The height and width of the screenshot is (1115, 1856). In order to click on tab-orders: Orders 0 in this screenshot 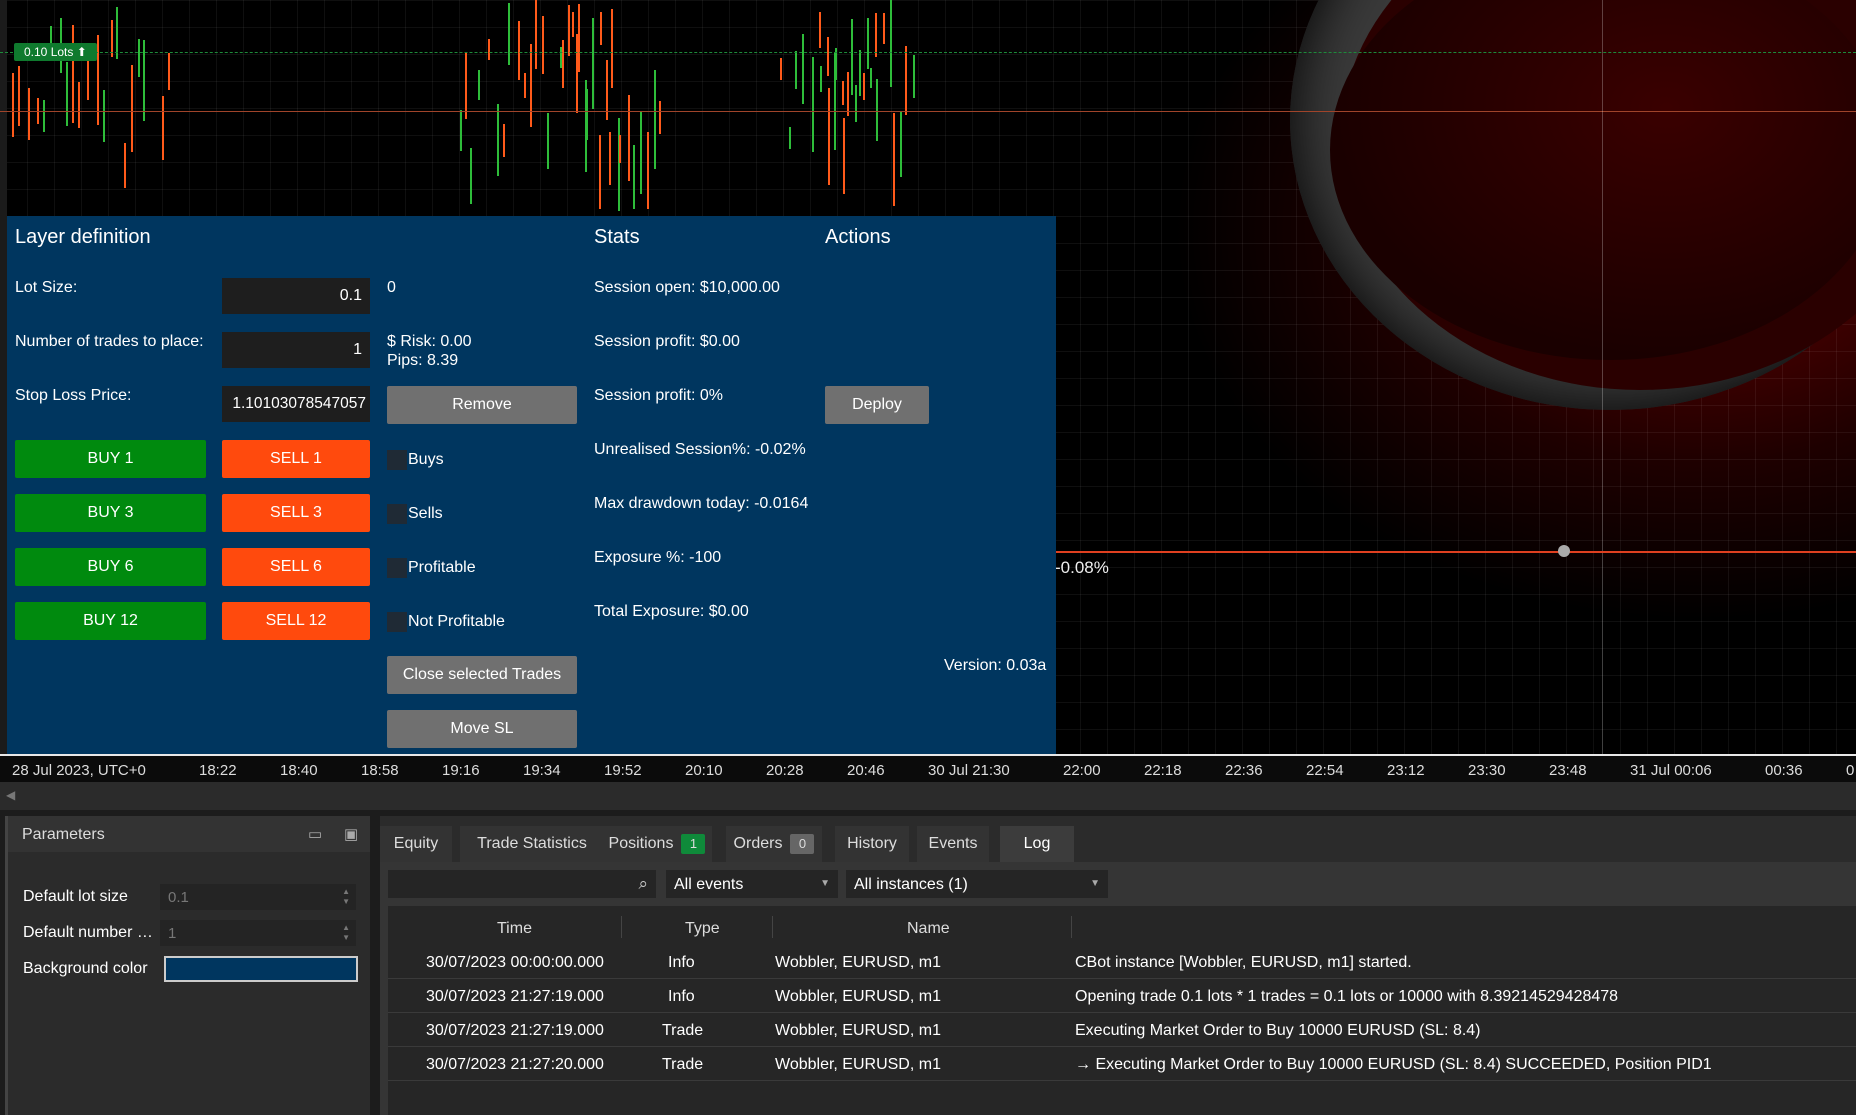, I will do `click(774, 844)`.